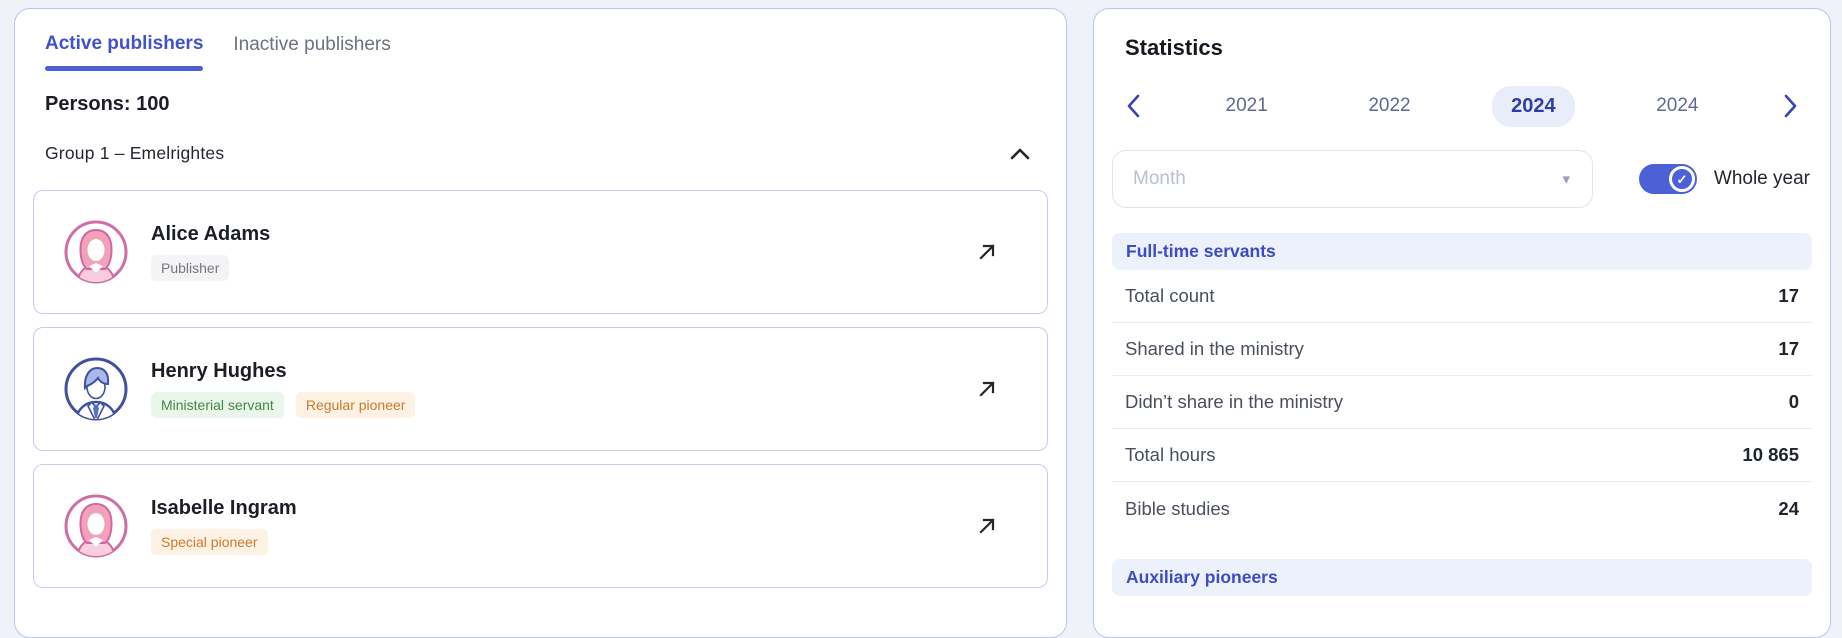 Image resolution: width=1842 pixels, height=638 pixels. What do you see at coordinates (561, 542) in the screenshot?
I see `badge-row: Special pioneer` at bounding box center [561, 542].